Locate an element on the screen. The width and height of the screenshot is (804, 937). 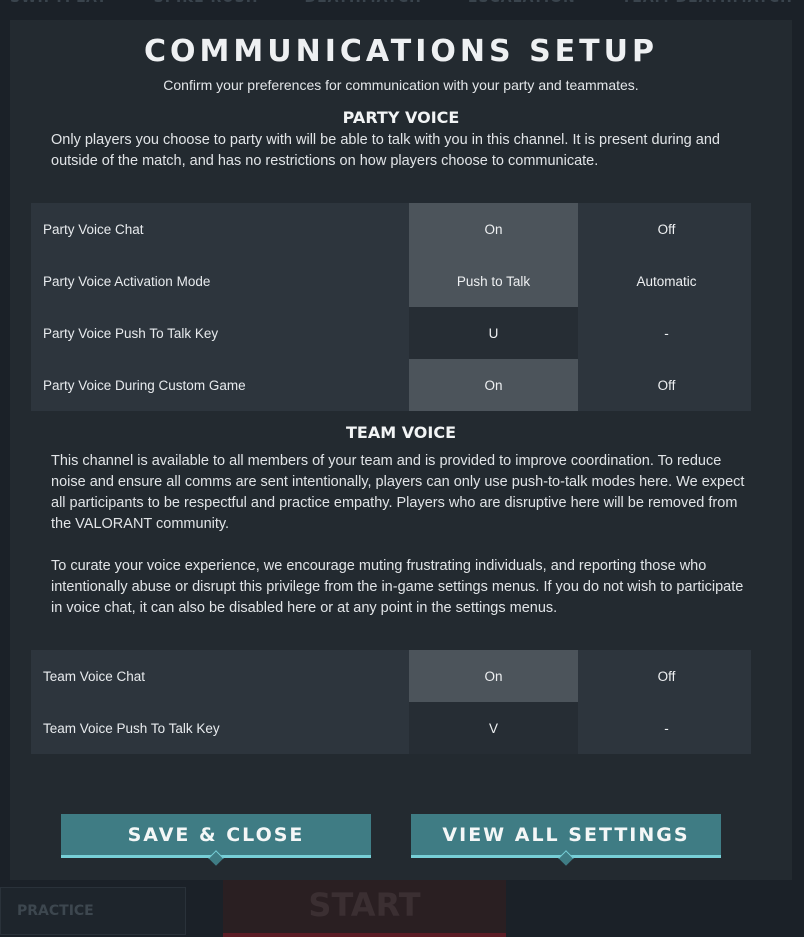
setting-label: Party Voice During Custom Game is located at coordinates (144, 385).